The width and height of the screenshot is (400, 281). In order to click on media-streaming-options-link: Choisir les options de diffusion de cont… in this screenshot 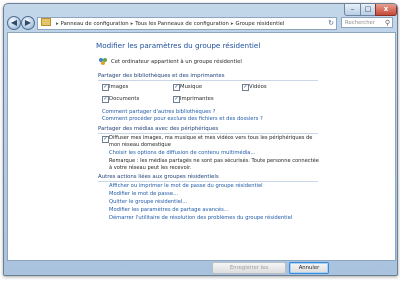, I will do `click(182, 153)`.